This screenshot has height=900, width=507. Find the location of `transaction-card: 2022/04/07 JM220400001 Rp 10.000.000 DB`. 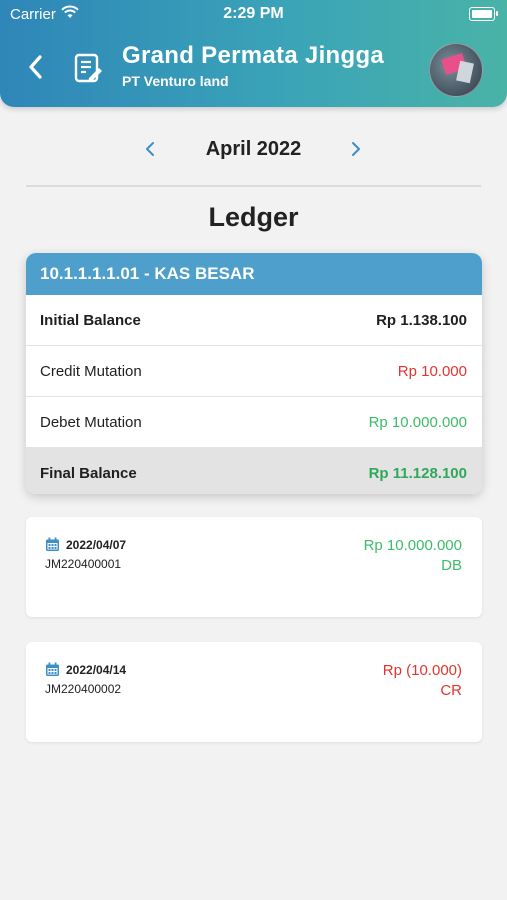

transaction-card: 2022/04/07 JM220400001 Rp 10.000.000 DB is located at coordinates (254, 567).